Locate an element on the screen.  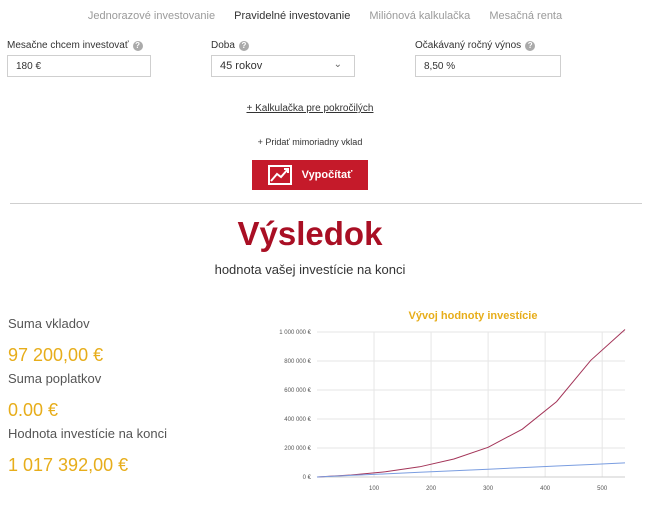
return-field: Očakávaný ročný výnos ? 8,50 % is located at coordinates (488, 58).